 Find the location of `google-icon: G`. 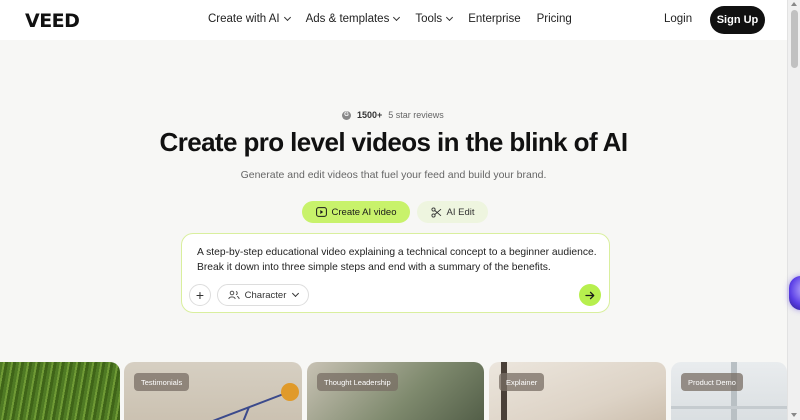

google-icon: G is located at coordinates (346, 115).